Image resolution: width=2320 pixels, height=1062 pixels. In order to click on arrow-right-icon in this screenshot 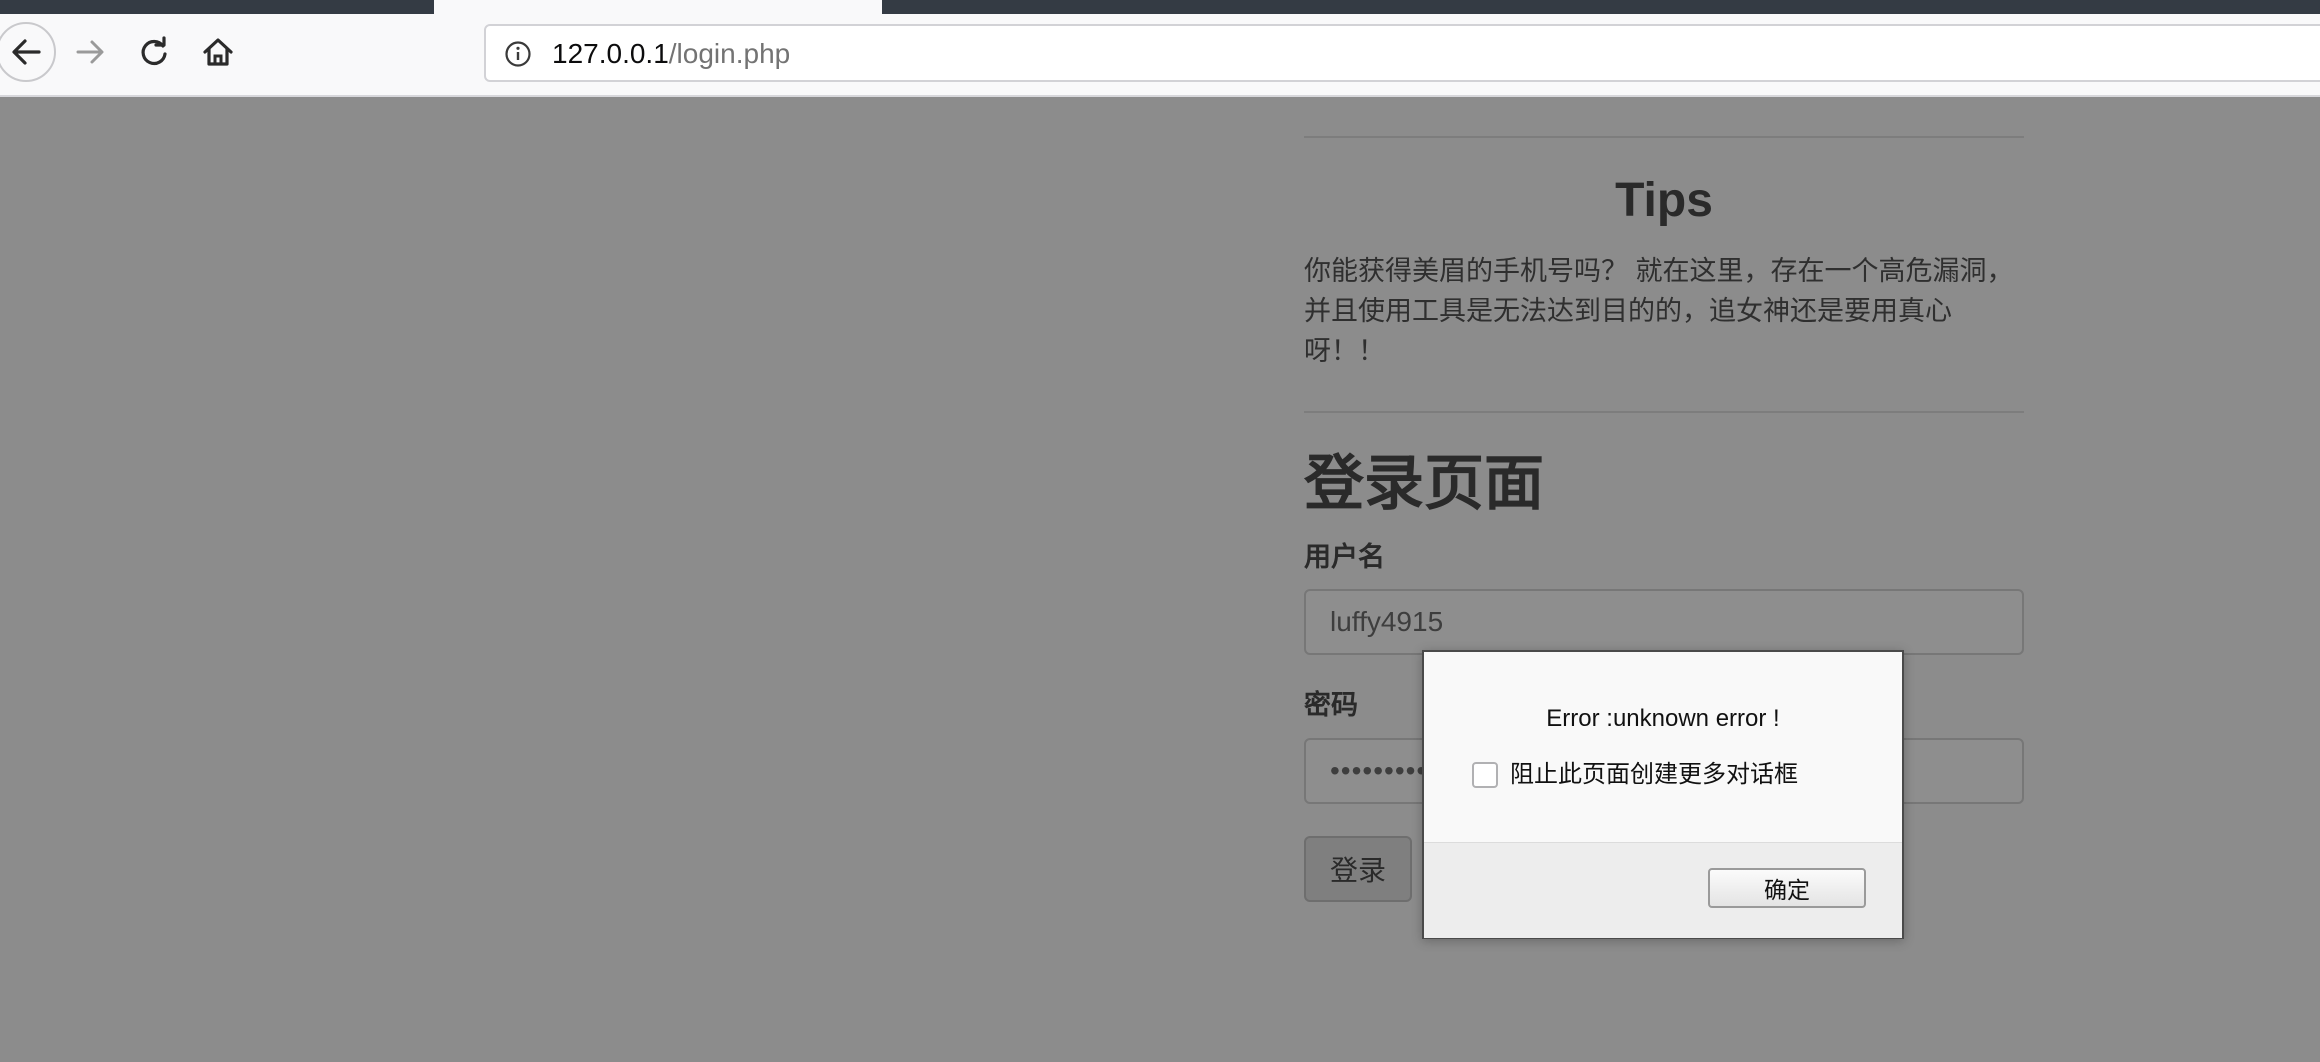, I will do `click(90, 52)`.